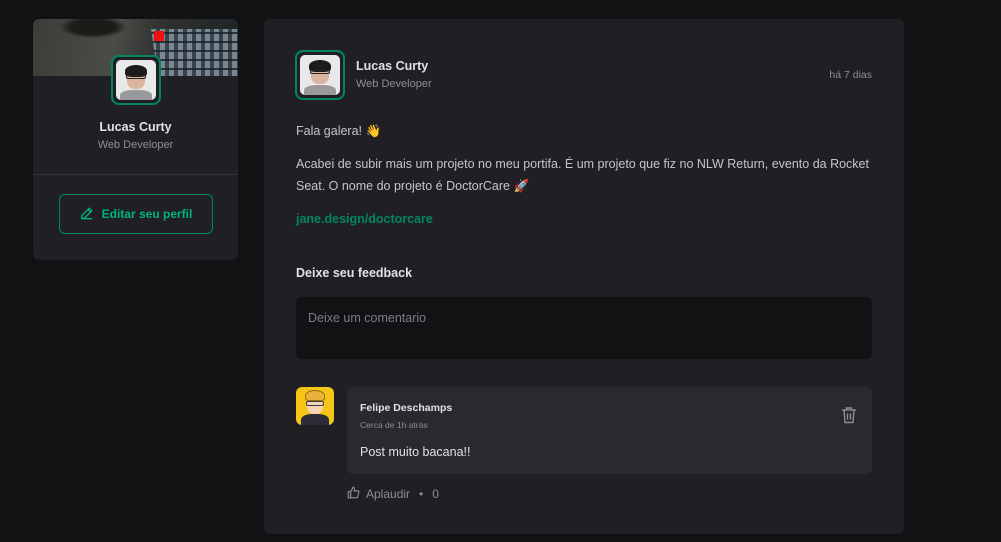 This screenshot has width=1001, height=542. I want to click on pencil-icon, so click(87, 214).